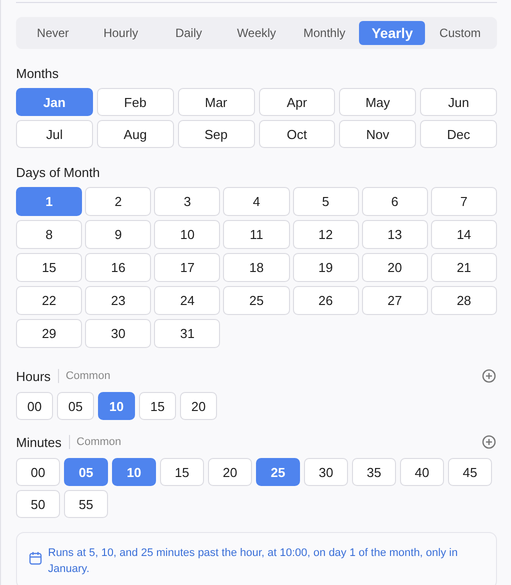  I want to click on day-option: 27, so click(395, 300).